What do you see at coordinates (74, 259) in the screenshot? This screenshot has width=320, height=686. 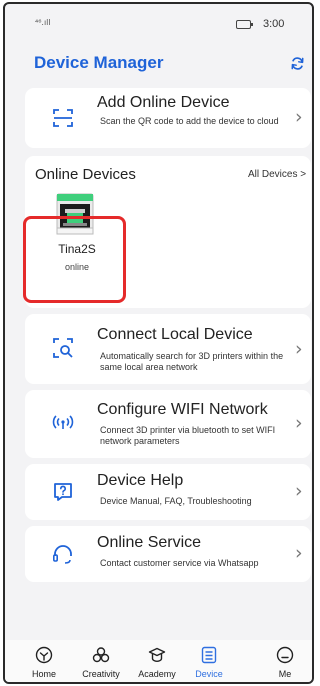 I see `selection-highlight` at bounding box center [74, 259].